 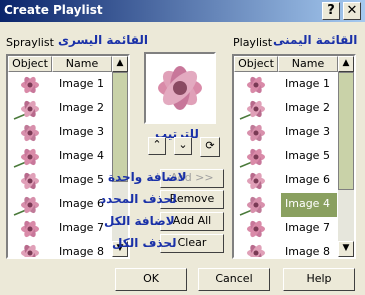 What do you see at coordinates (253, 42) in the screenshot?
I see `playlist-label: Playlist` at bounding box center [253, 42].